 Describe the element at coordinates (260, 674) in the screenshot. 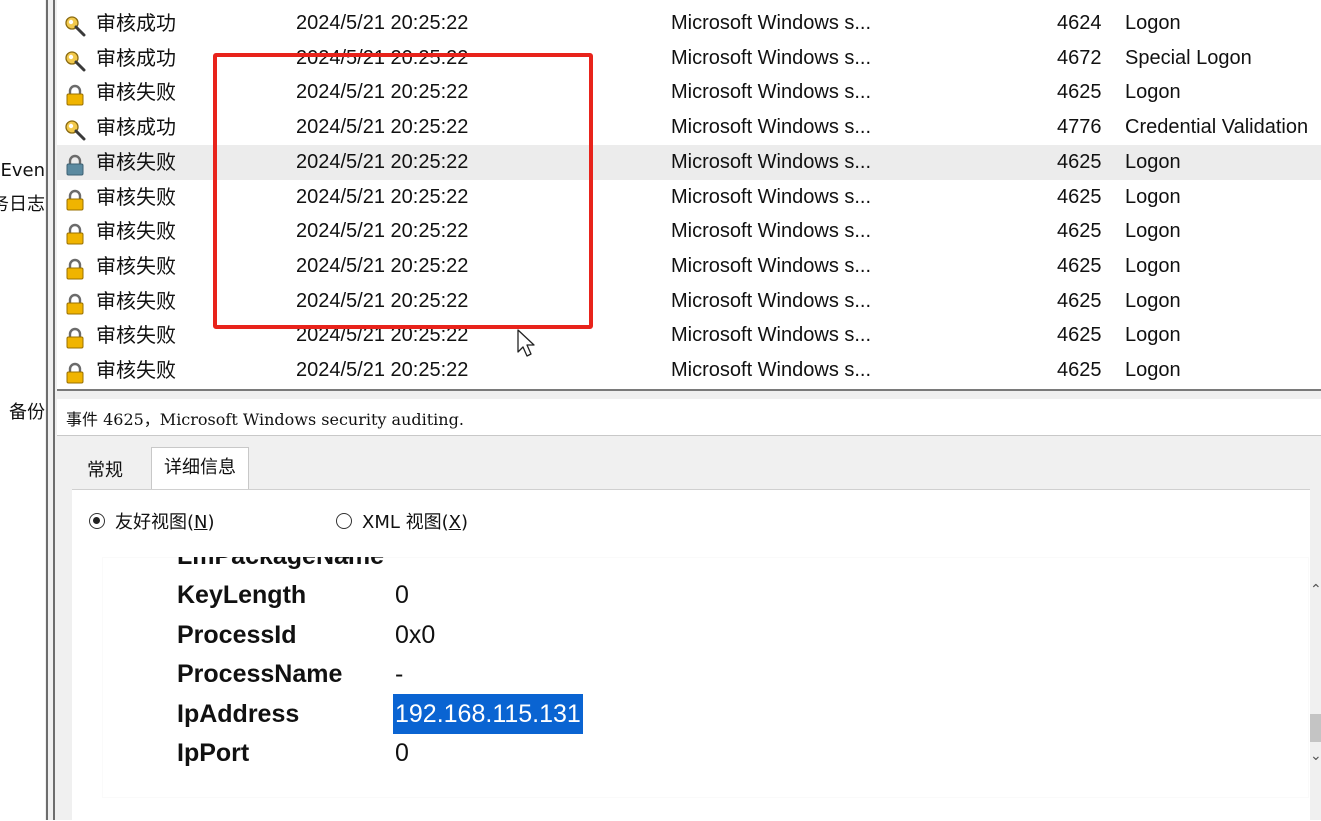

I see `field-name: ProcessName` at that location.